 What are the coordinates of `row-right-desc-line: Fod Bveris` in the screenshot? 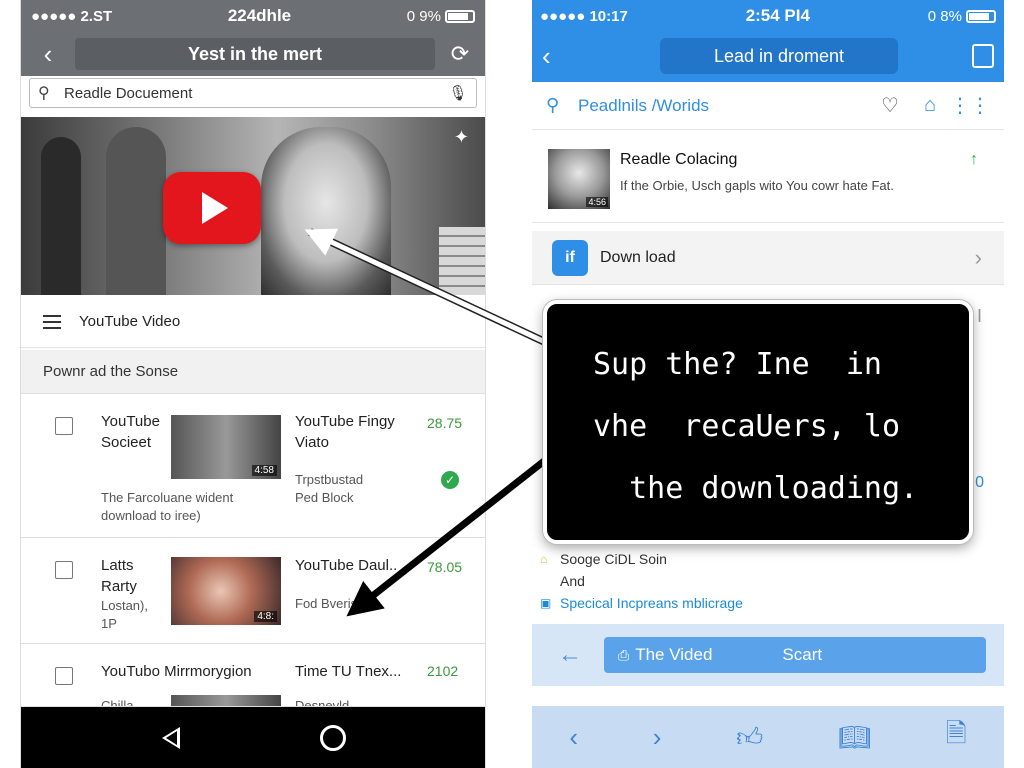 It's located at (326, 603).